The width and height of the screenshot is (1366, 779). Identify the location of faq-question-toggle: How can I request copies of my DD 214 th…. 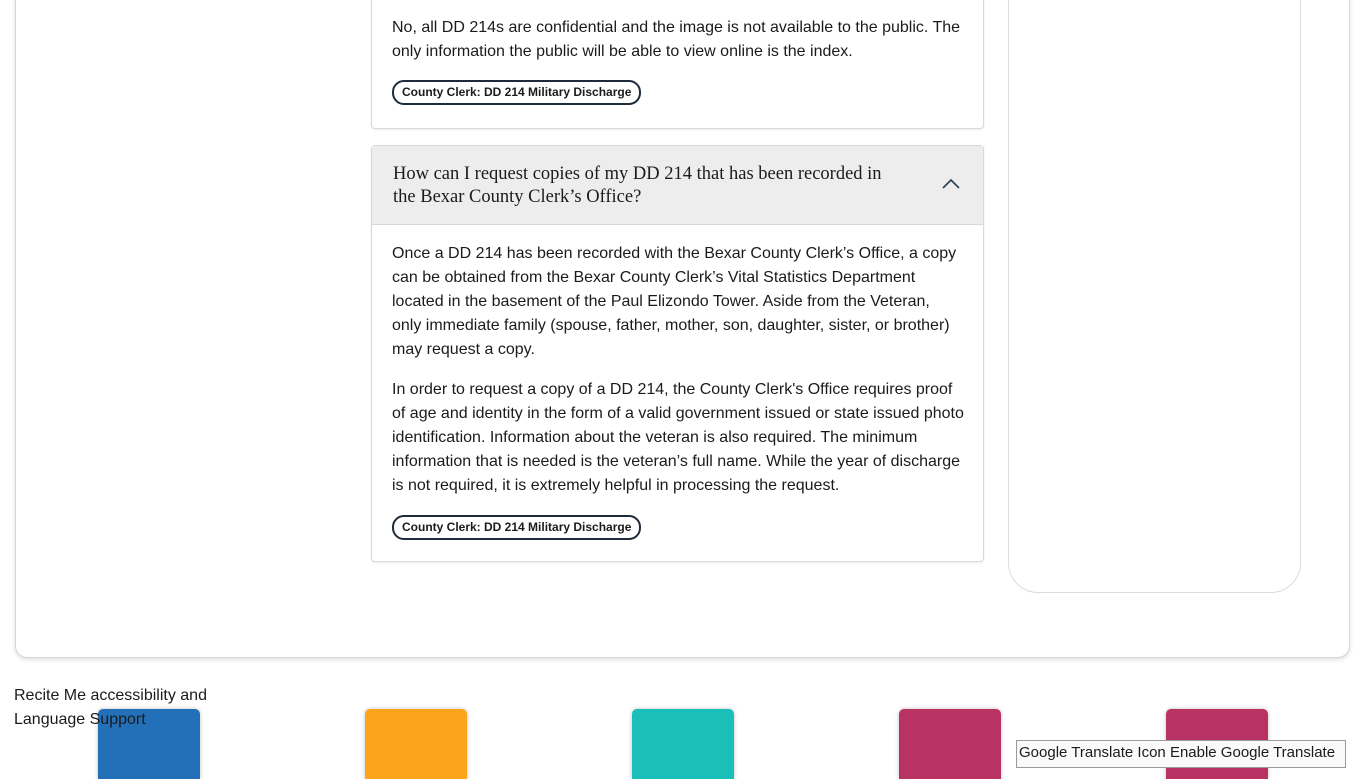
(677, 185).